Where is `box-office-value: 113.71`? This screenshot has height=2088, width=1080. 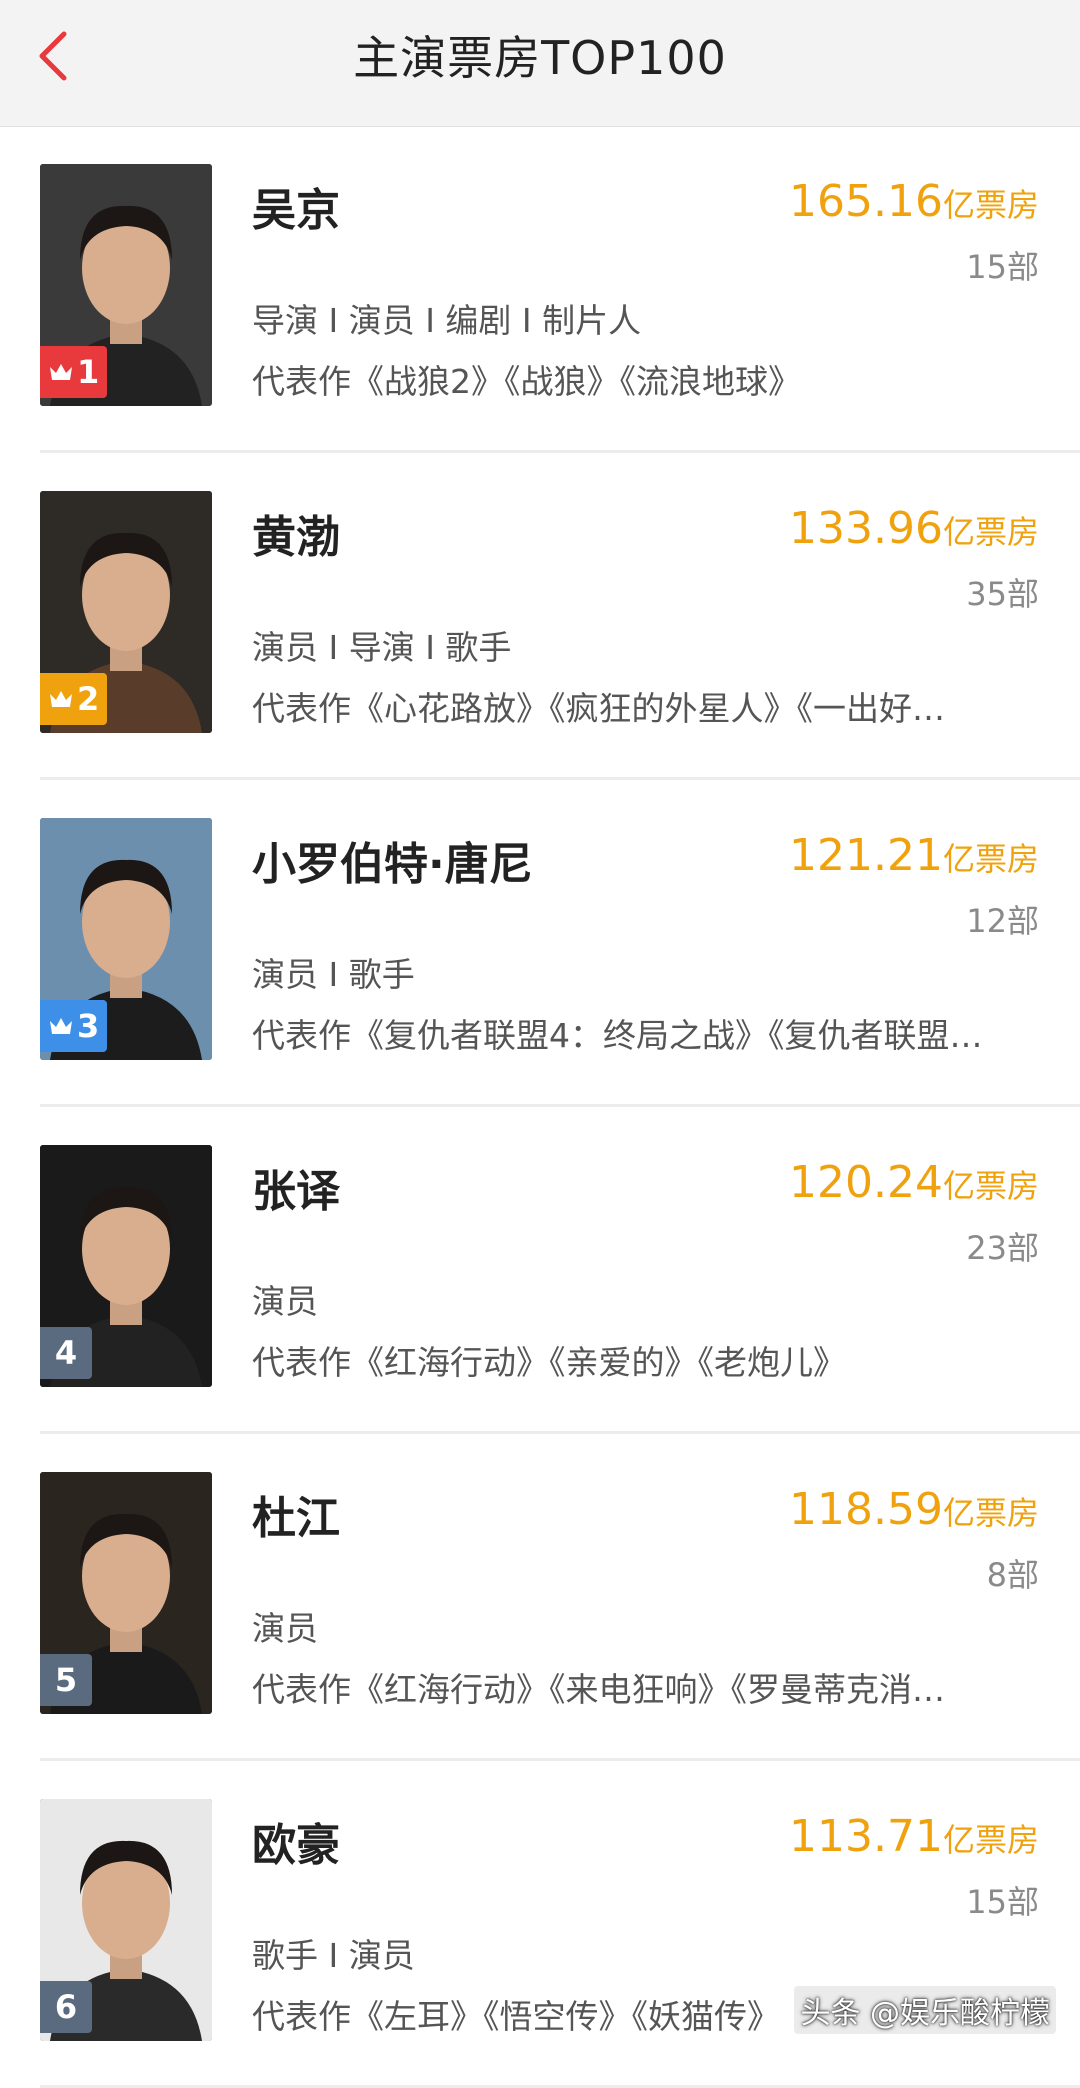 box-office-value: 113.71 is located at coordinates (866, 1836).